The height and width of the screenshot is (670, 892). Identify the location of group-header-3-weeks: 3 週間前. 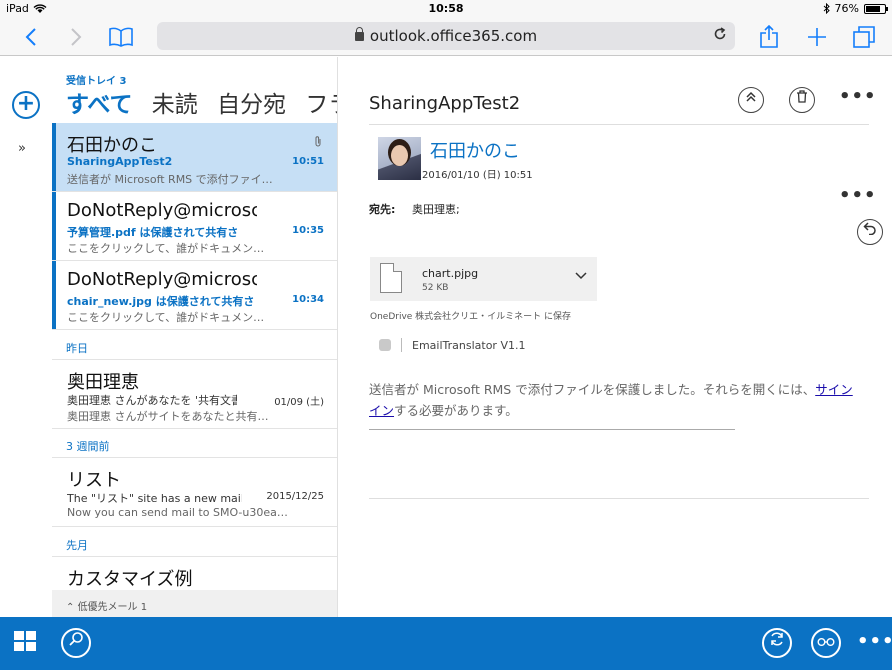
(194, 444).